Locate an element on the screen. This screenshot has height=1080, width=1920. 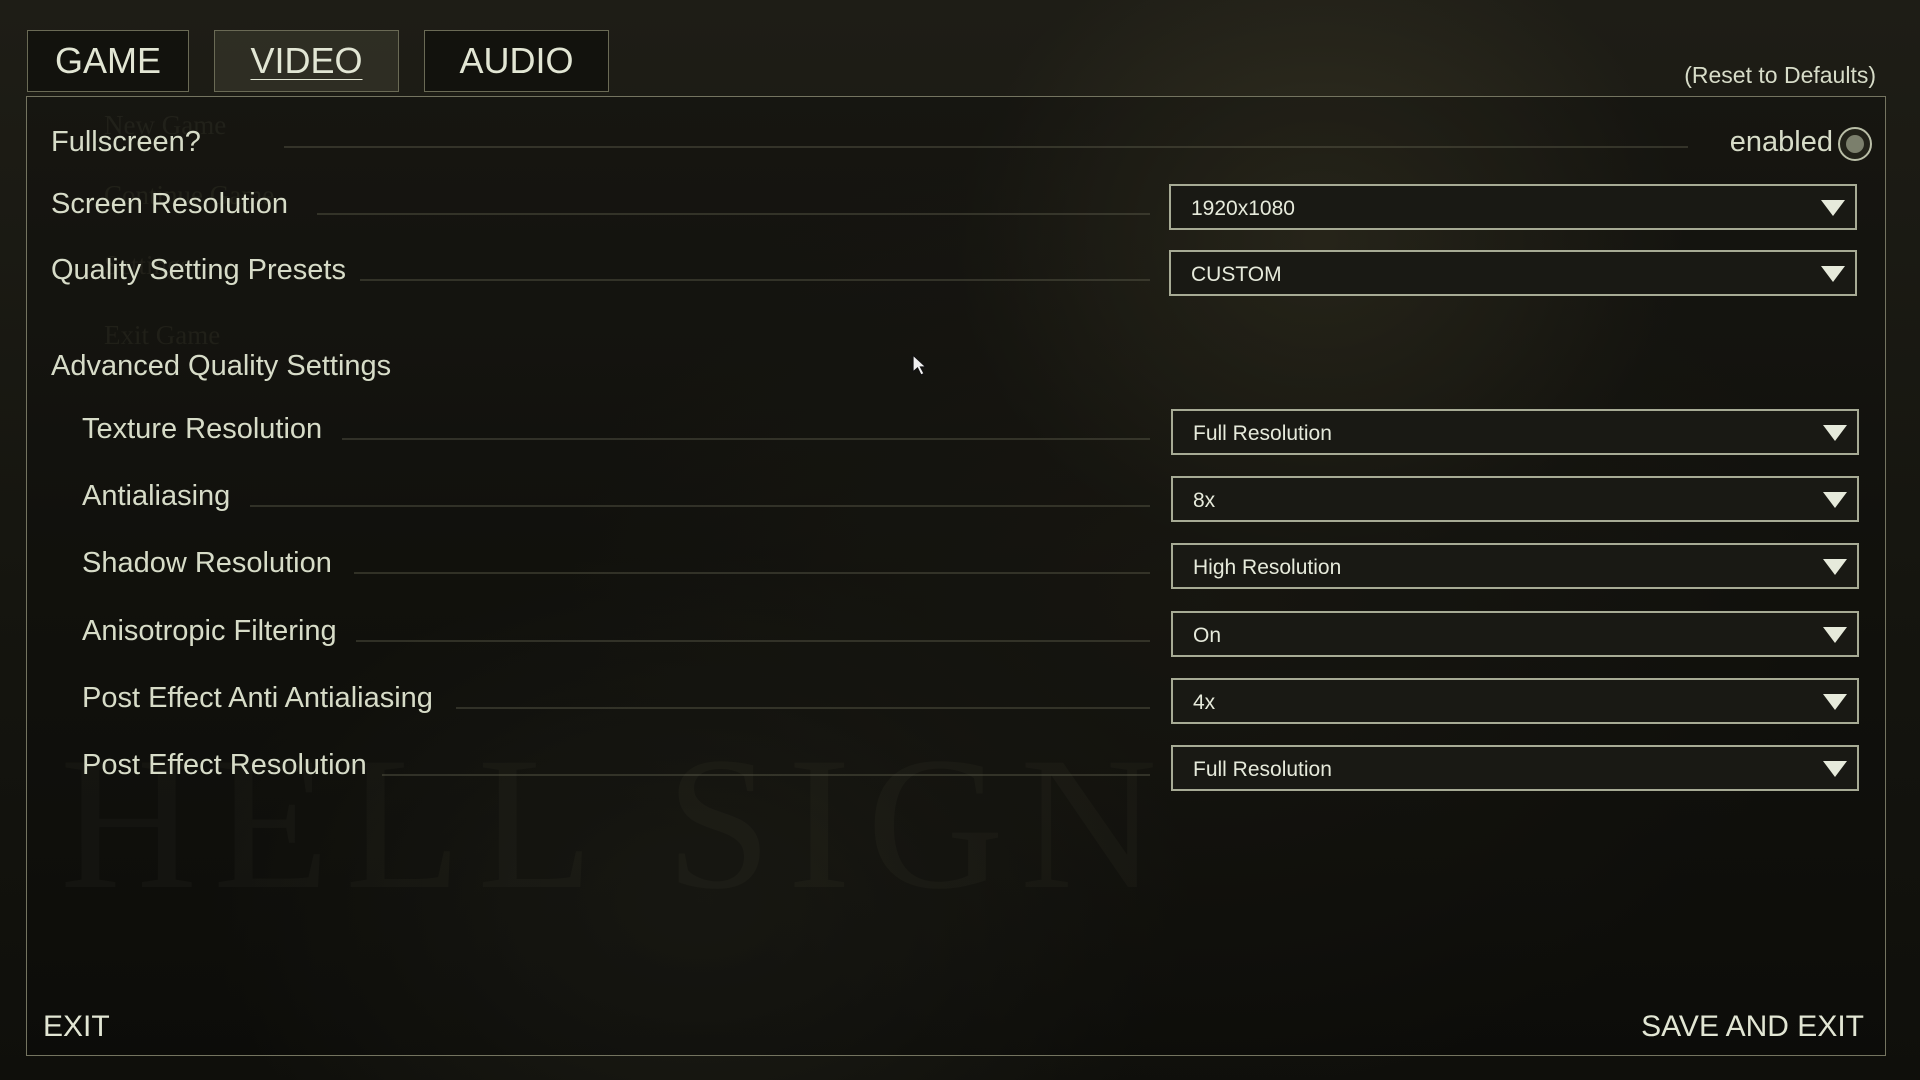
advanced-settings-heading: Advanced Quality Settings is located at coordinates (221, 366).